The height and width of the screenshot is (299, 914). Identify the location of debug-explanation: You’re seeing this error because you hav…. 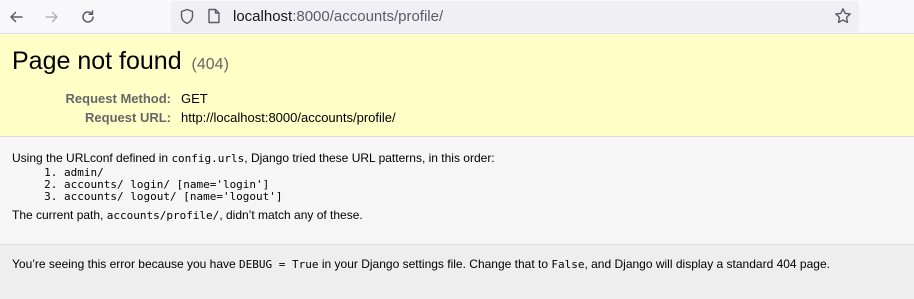
(457, 264).